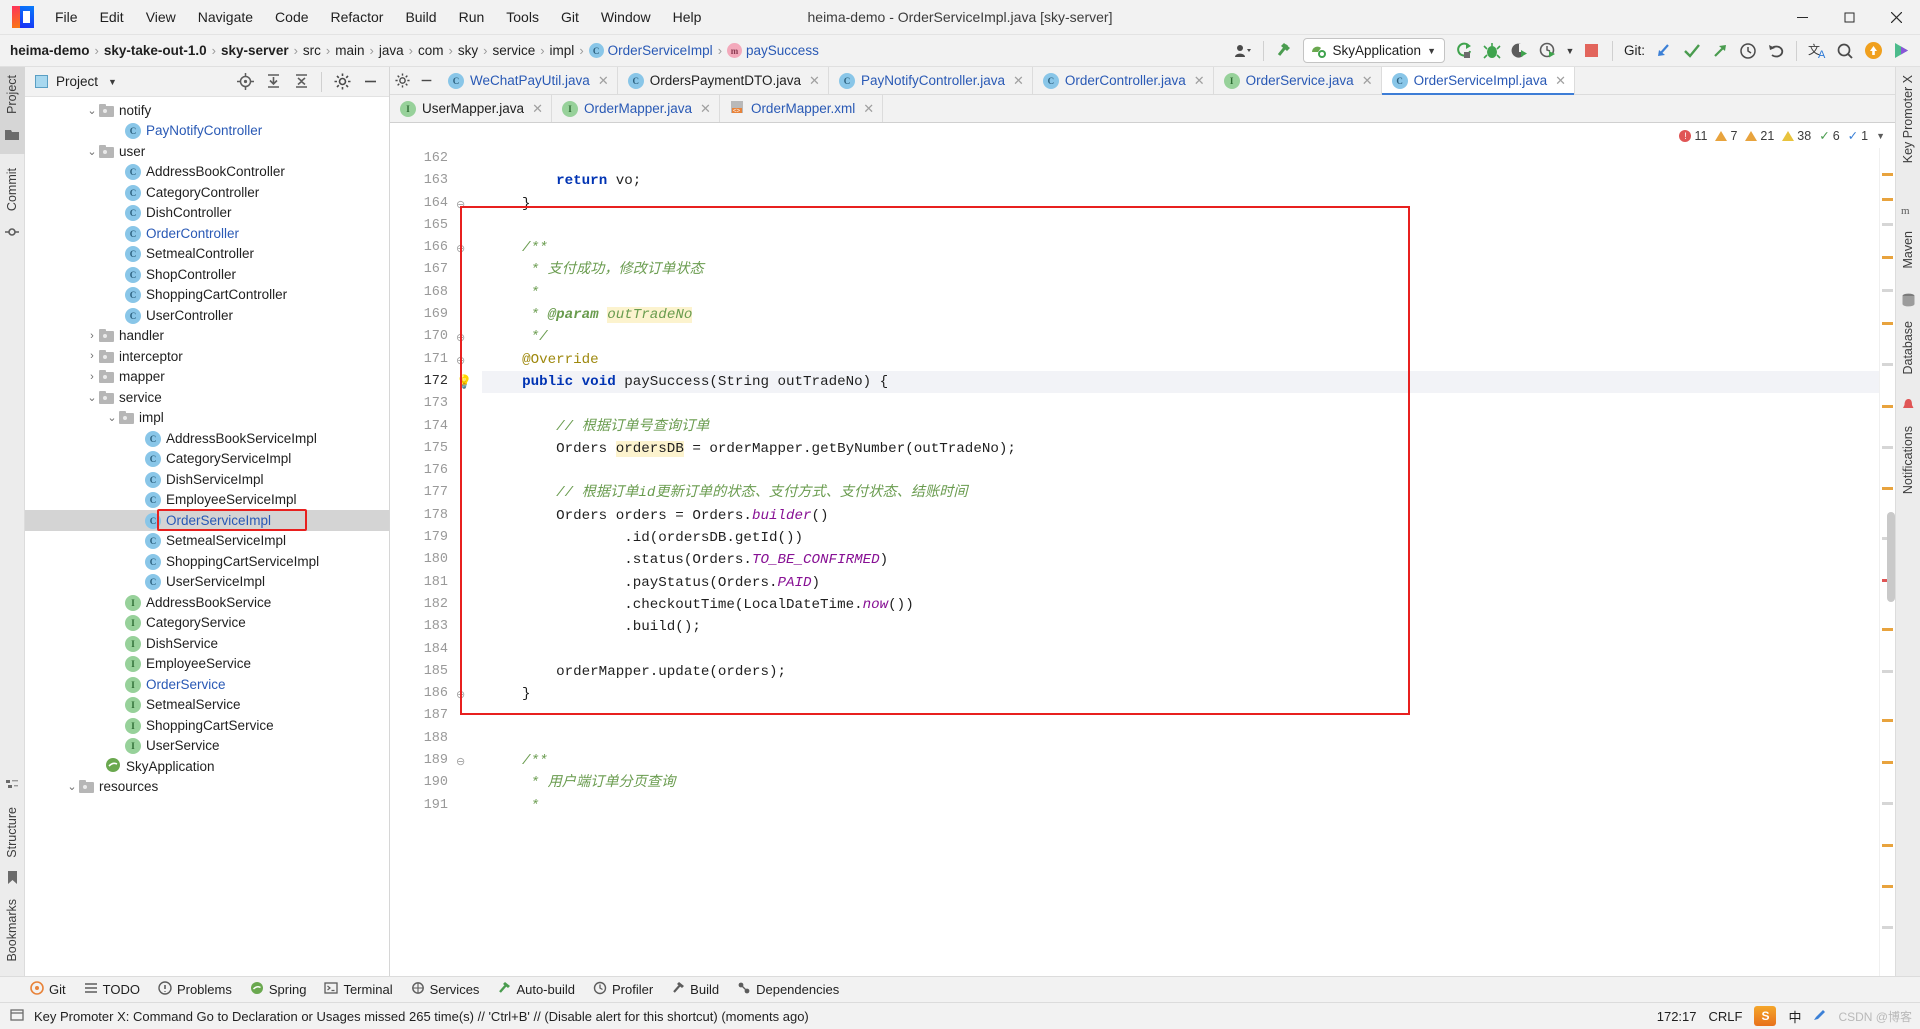  Describe the element at coordinates (1896, 17) in the screenshot. I see `close-button` at that location.